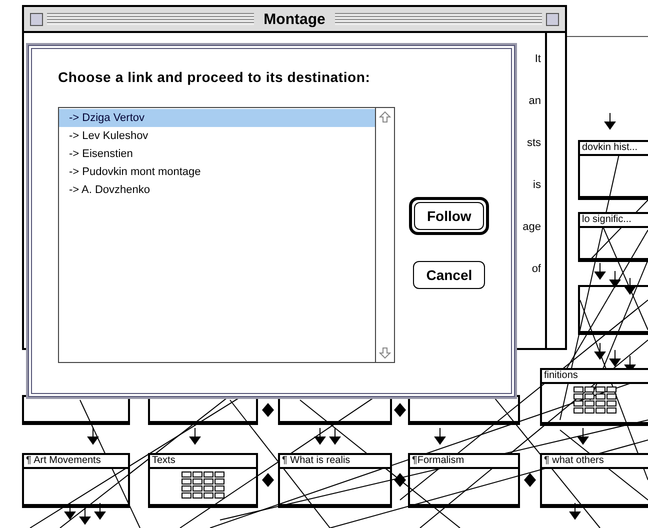 This screenshot has width=648, height=528. Describe the element at coordinates (385, 353) in the screenshot. I see `down-arrow-icon` at that location.